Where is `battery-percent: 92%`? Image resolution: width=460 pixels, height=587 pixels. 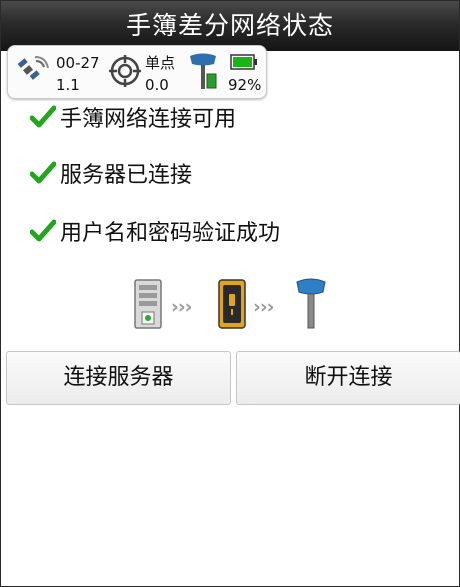
battery-percent: 92% is located at coordinates (245, 85).